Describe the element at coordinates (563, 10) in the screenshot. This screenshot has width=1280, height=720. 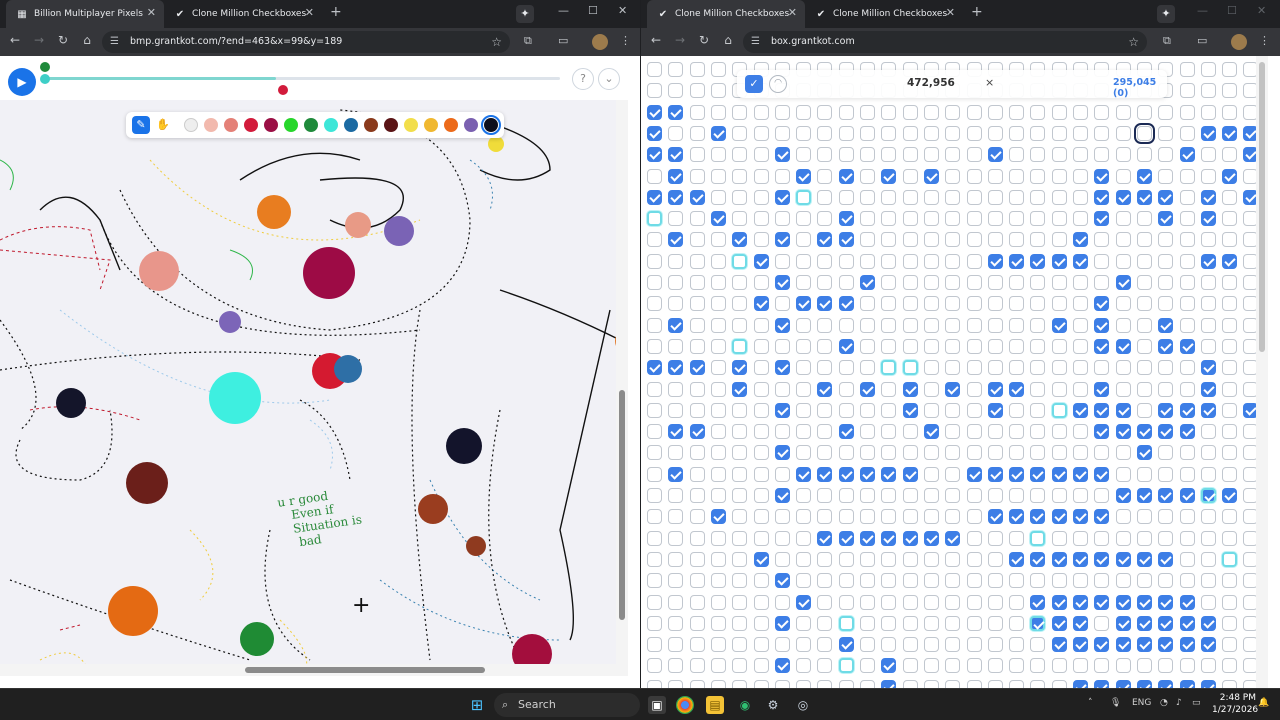
I see `minimize-icon: —` at that location.